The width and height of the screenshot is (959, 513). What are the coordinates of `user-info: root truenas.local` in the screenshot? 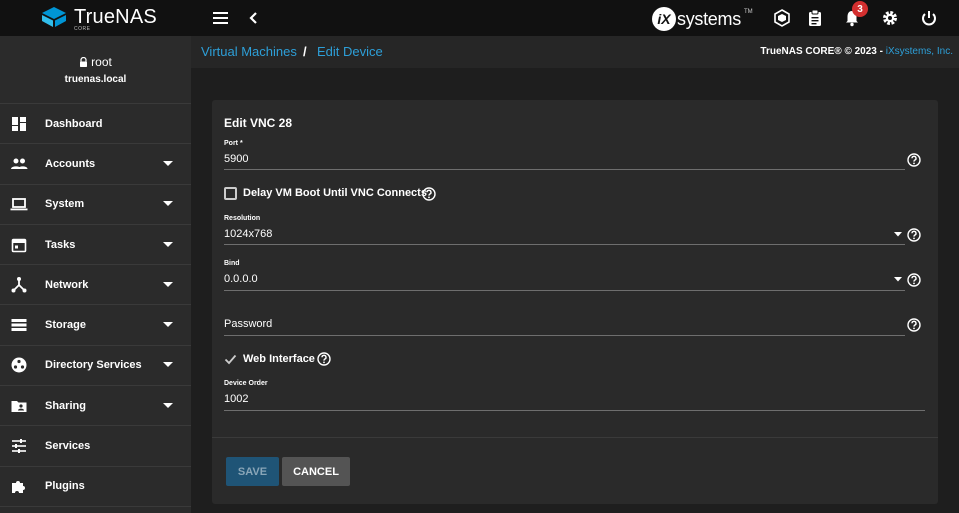 It's located at (95, 70).